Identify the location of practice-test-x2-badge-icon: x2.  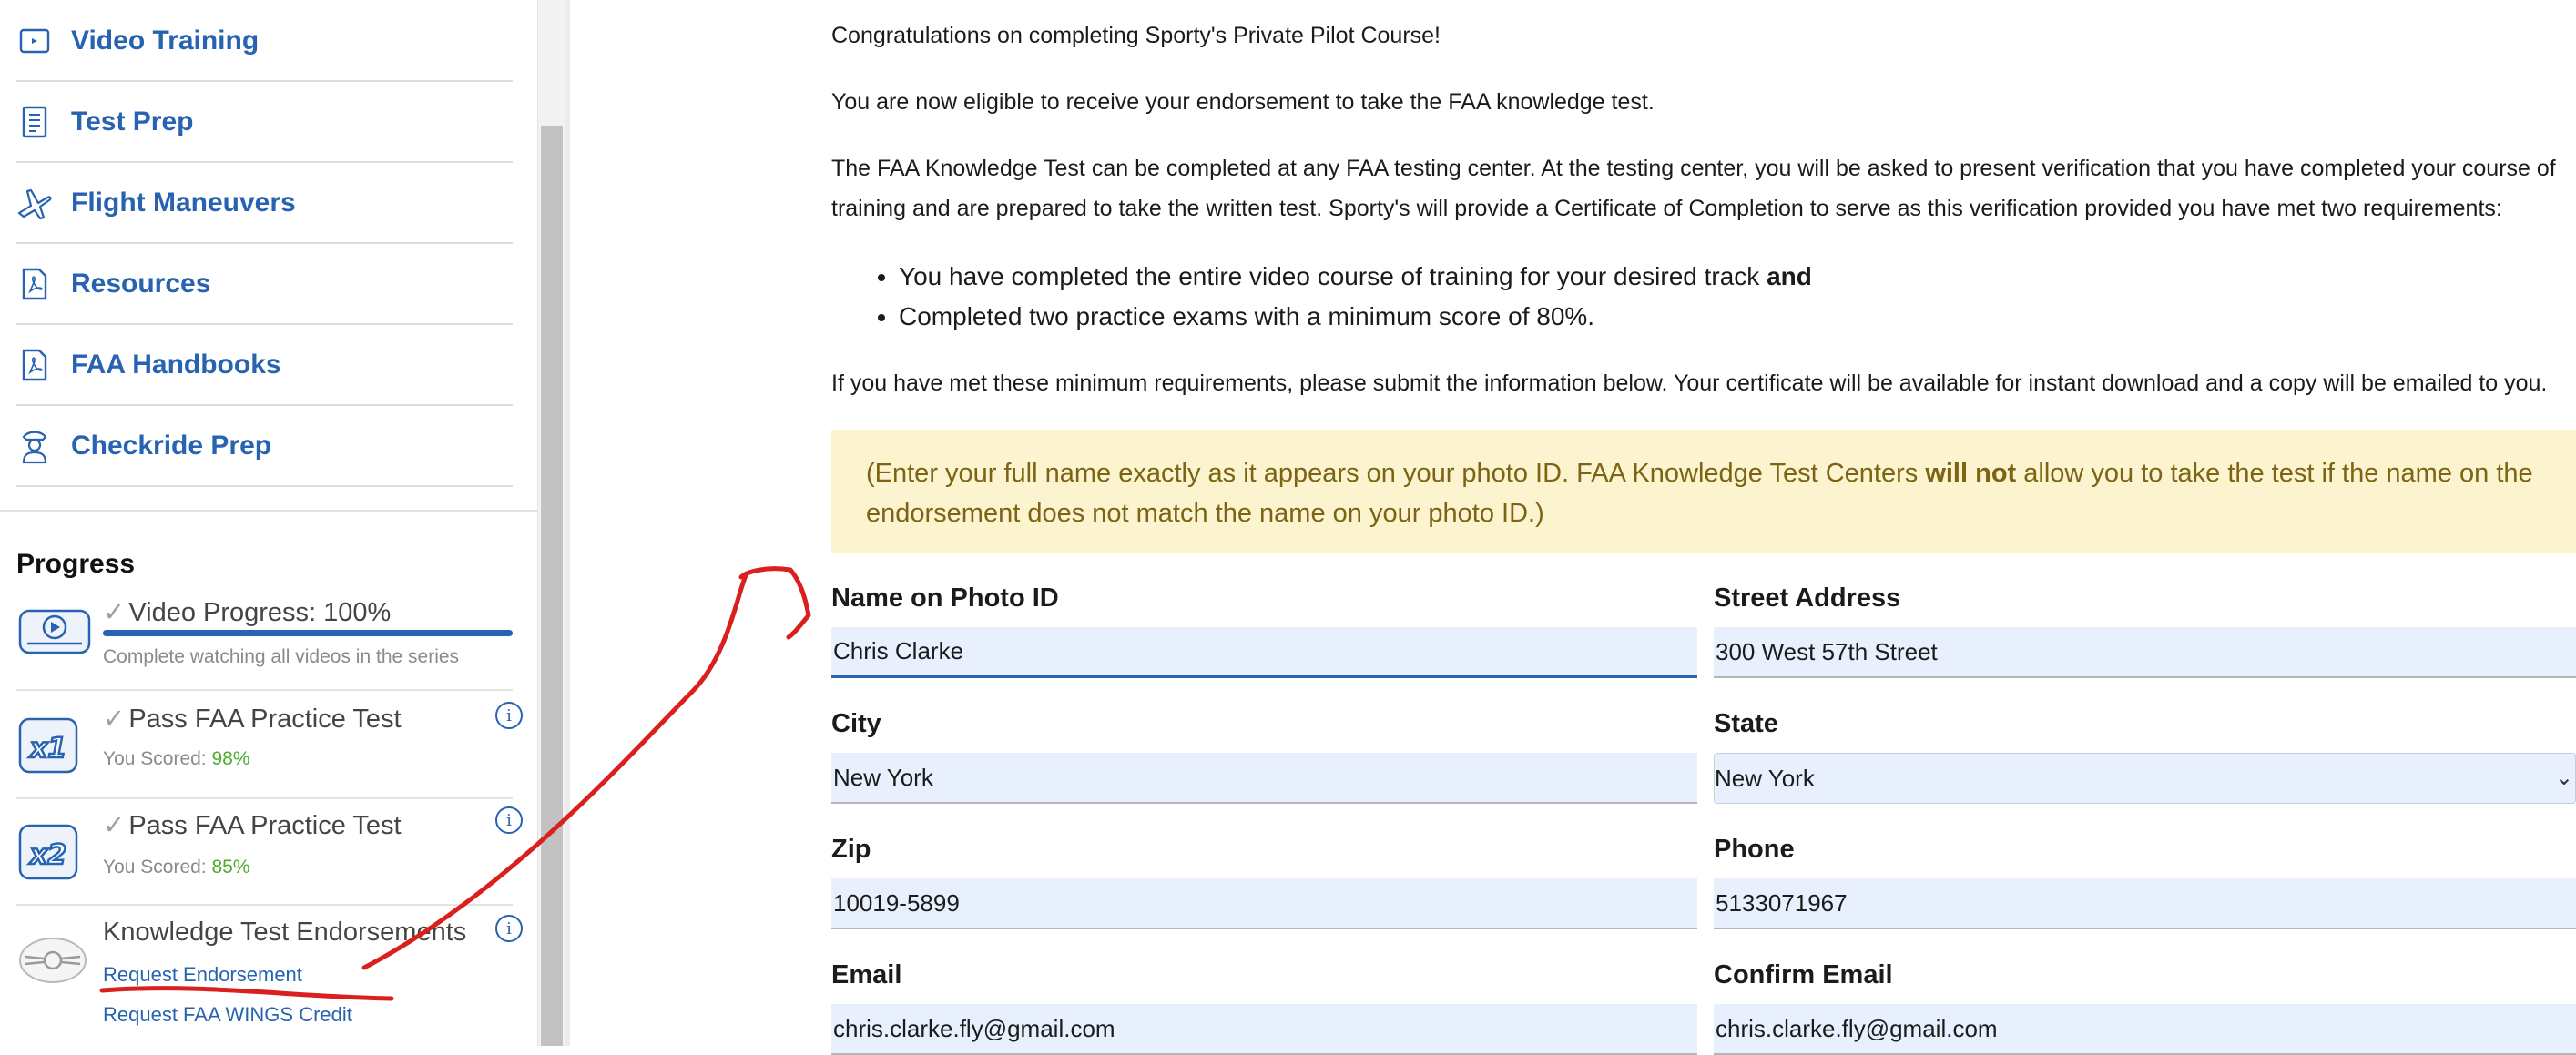
(54, 854).